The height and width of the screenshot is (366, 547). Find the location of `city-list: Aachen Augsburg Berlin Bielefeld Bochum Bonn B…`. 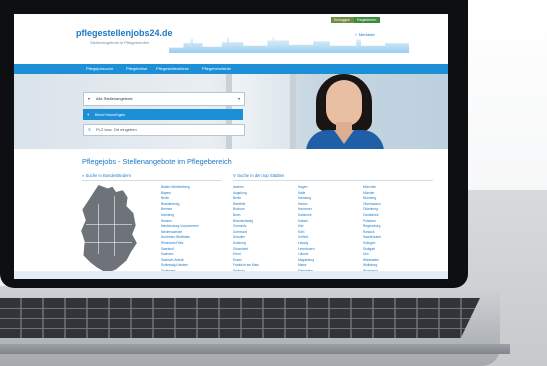

city-list: Aachen Augsburg Berlin Bielefeld Bochum Bonn B… is located at coordinates (246, 232).